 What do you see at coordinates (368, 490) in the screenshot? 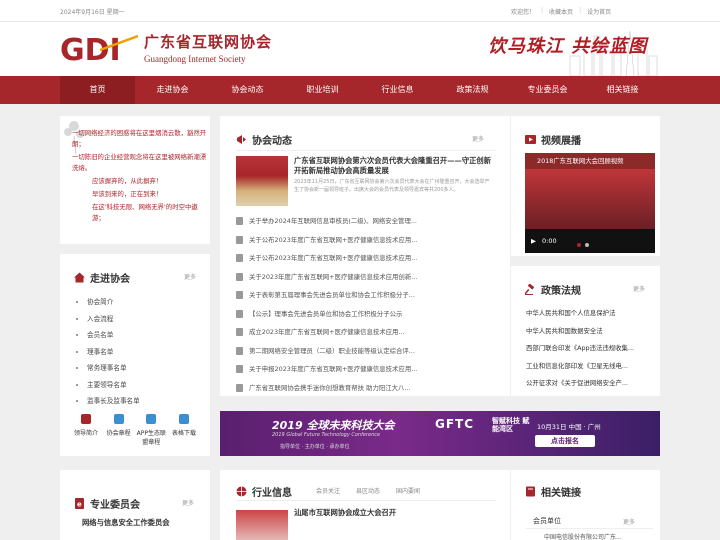
I see `tab-county-news: 县区动态` at bounding box center [368, 490].